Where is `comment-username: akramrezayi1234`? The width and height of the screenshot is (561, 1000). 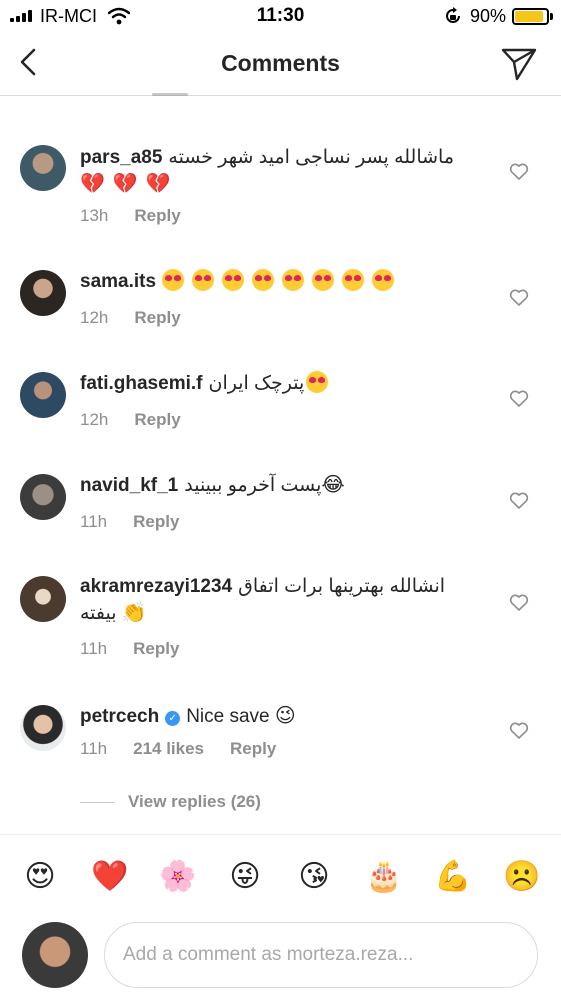 comment-username: akramrezayi1234 is located at coordinates (156, 586).